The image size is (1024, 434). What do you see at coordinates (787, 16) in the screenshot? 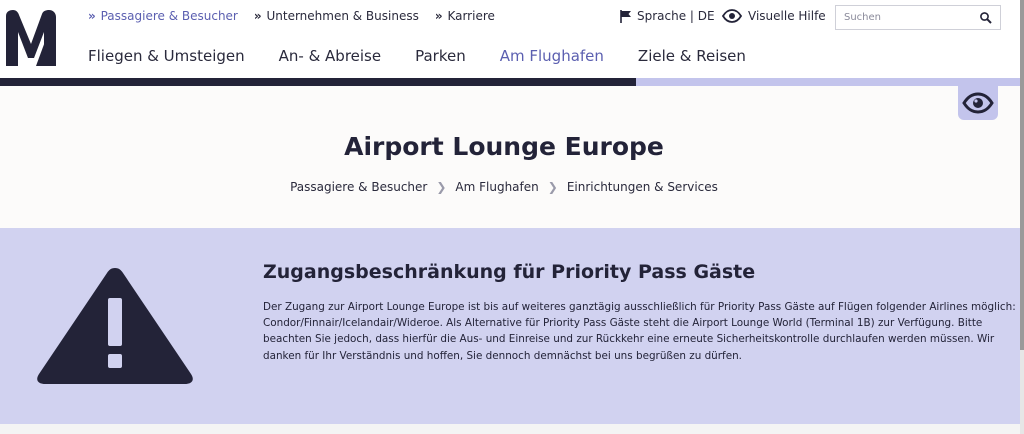
I see `visual-help-label: Visuelle Hilfe` at bounding box center [787, 16].